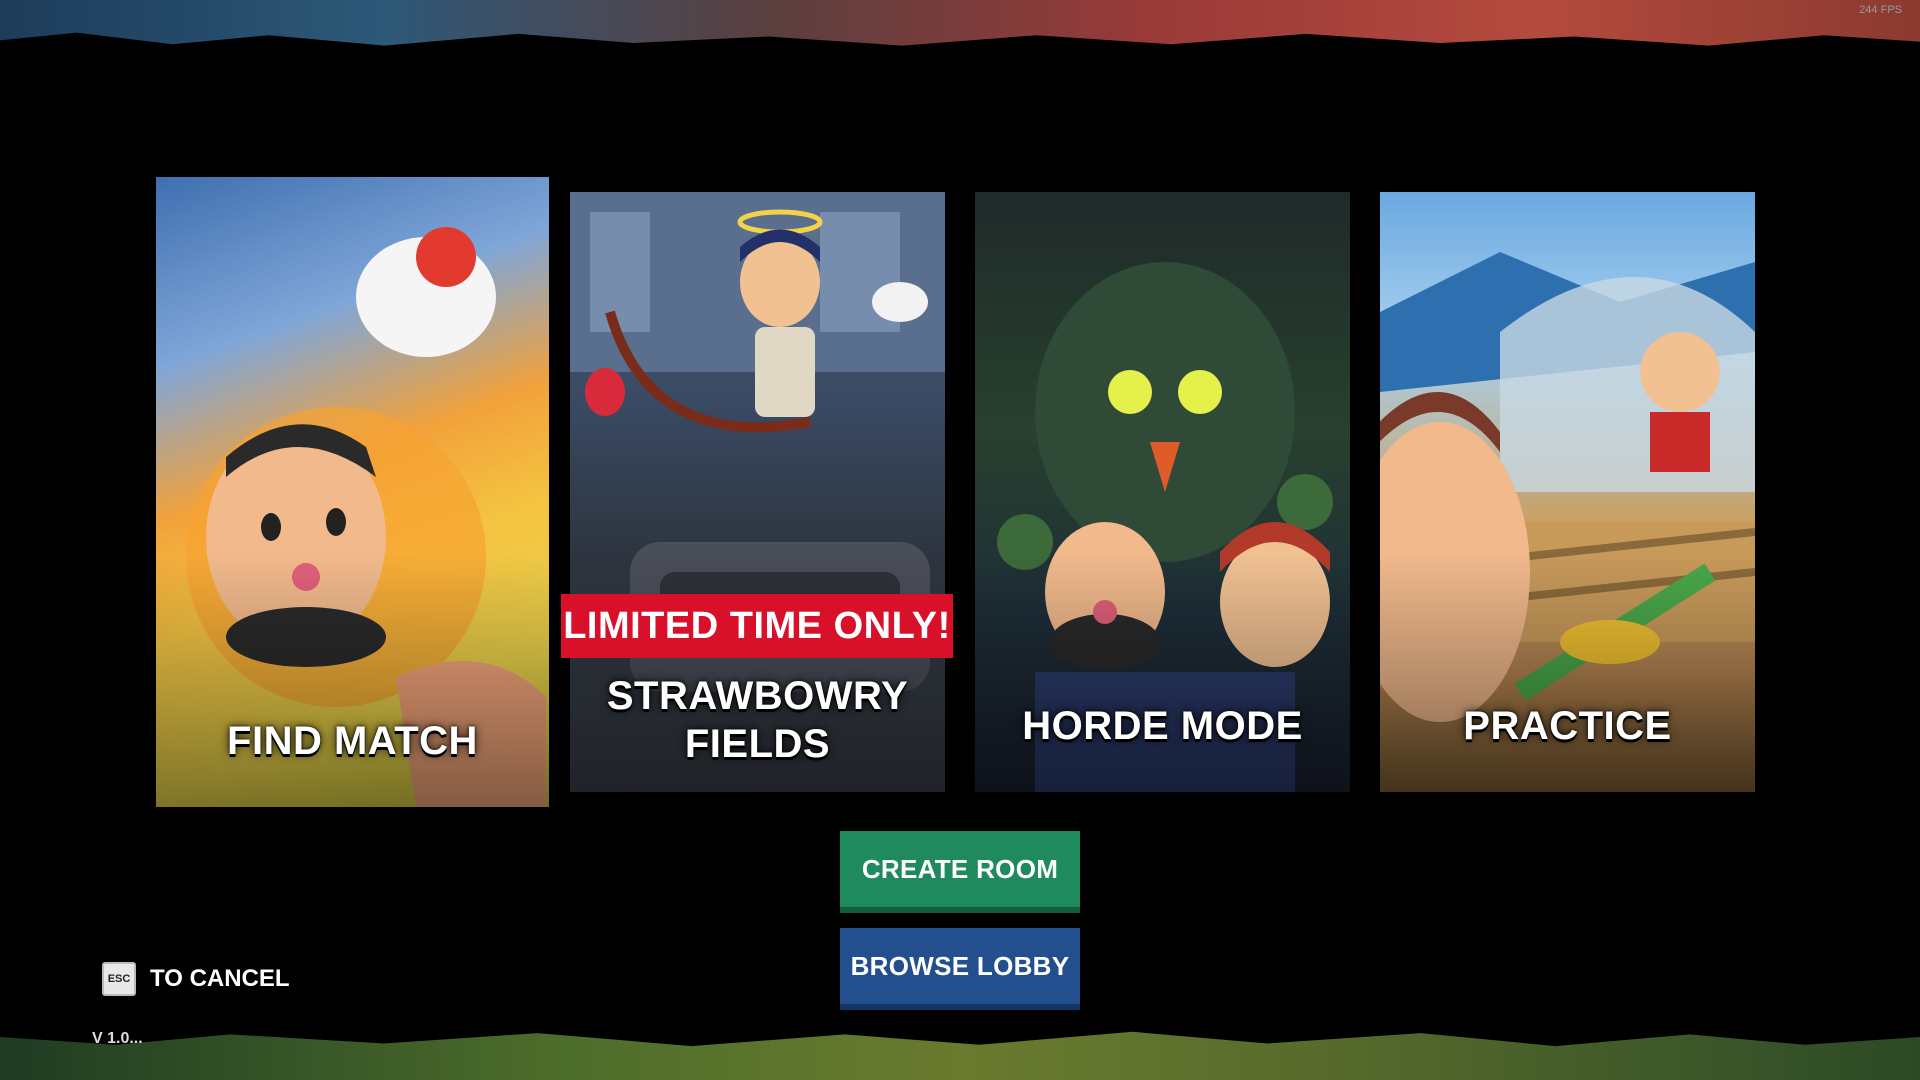  What do you see at coordinates (352, 492) in the screenshot?
I see `find-match-card: FIND MATCH` at bounding box center [352, 492].